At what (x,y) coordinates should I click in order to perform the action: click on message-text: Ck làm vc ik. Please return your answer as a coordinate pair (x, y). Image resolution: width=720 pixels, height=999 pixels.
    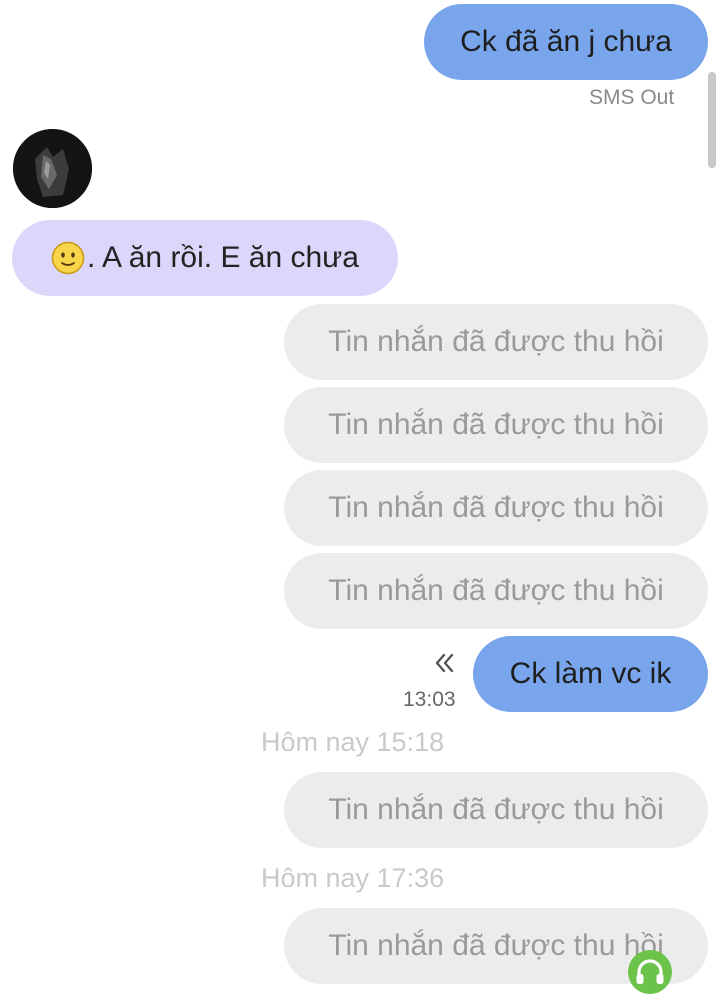
    Looking at the image, I should click on (590, 673).